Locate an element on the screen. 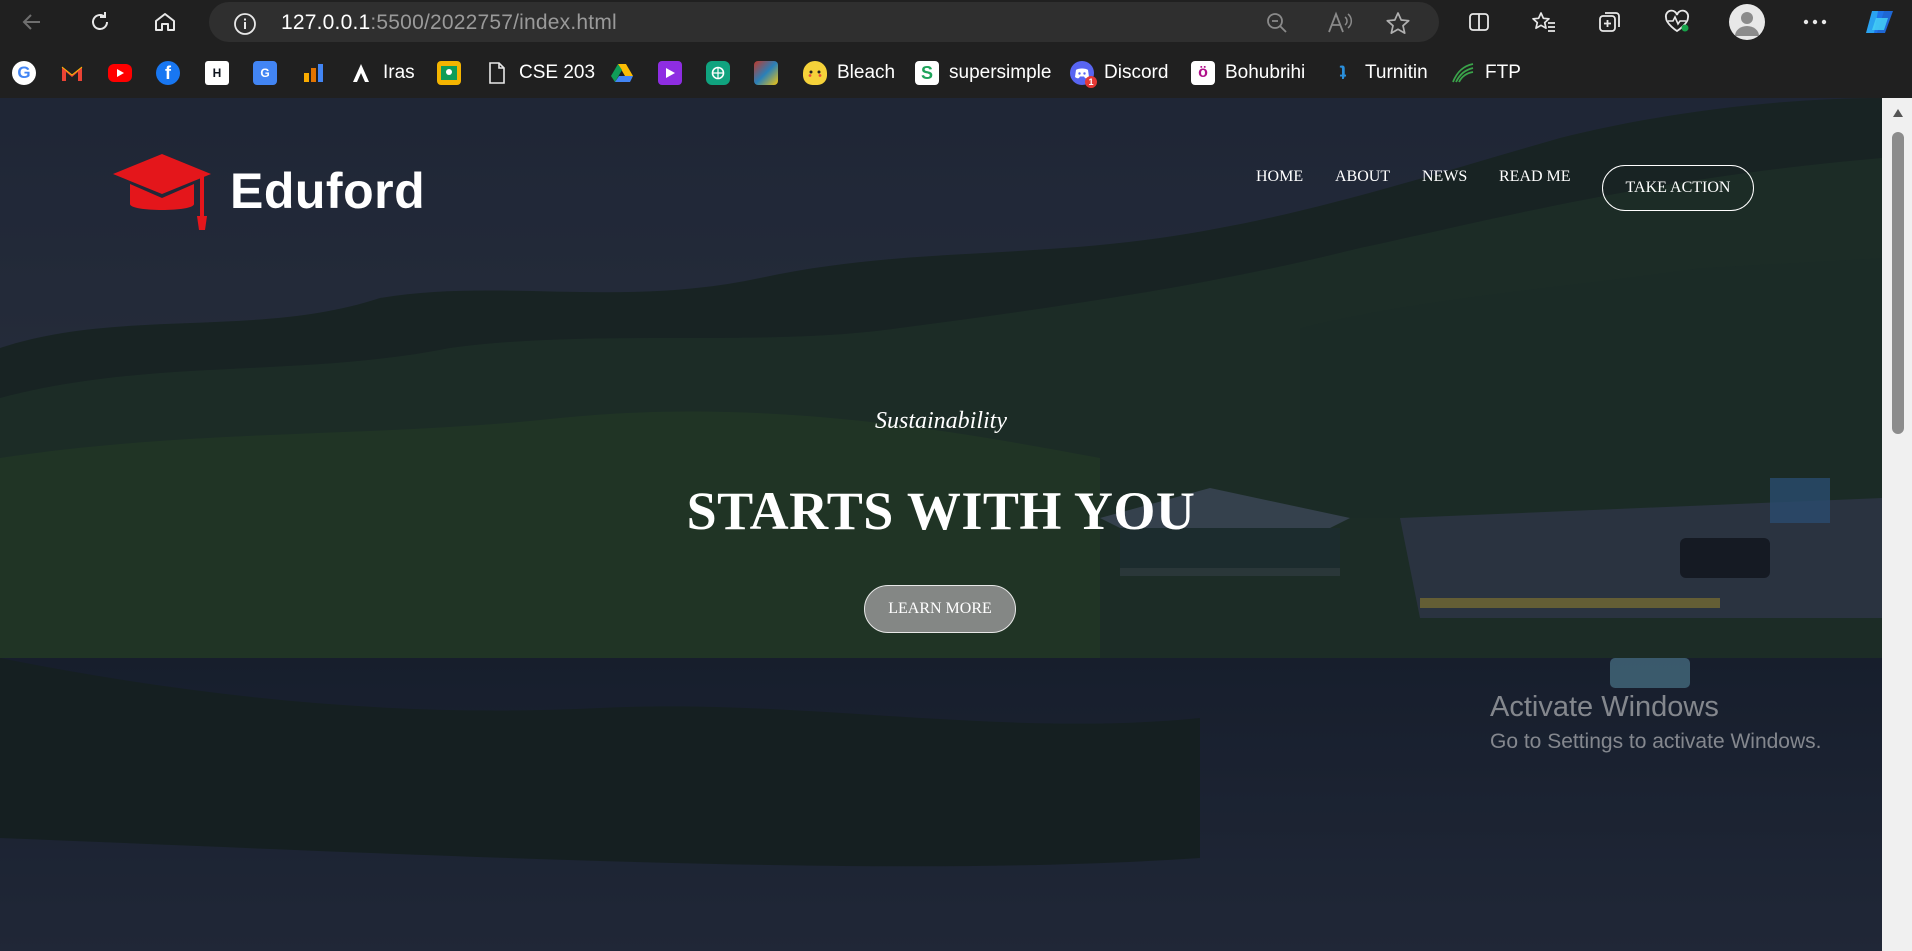 This screenshot has height=951, width=1912. hackerrank-icon: H is located at coordinates (217, 73).